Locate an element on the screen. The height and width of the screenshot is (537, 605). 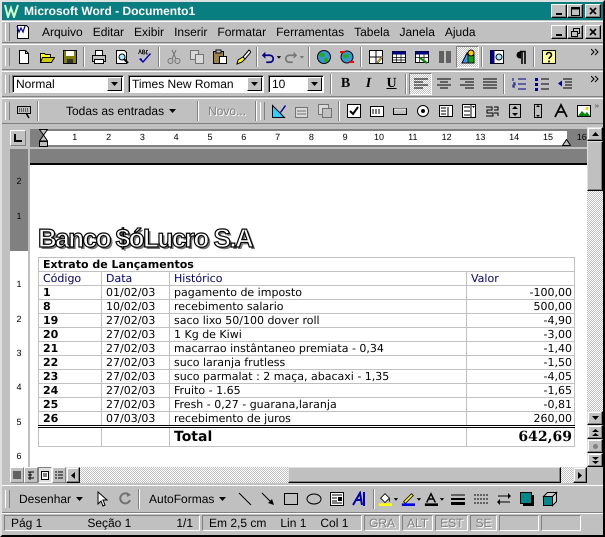
shapes-icon is located at coordinates (467, 57).